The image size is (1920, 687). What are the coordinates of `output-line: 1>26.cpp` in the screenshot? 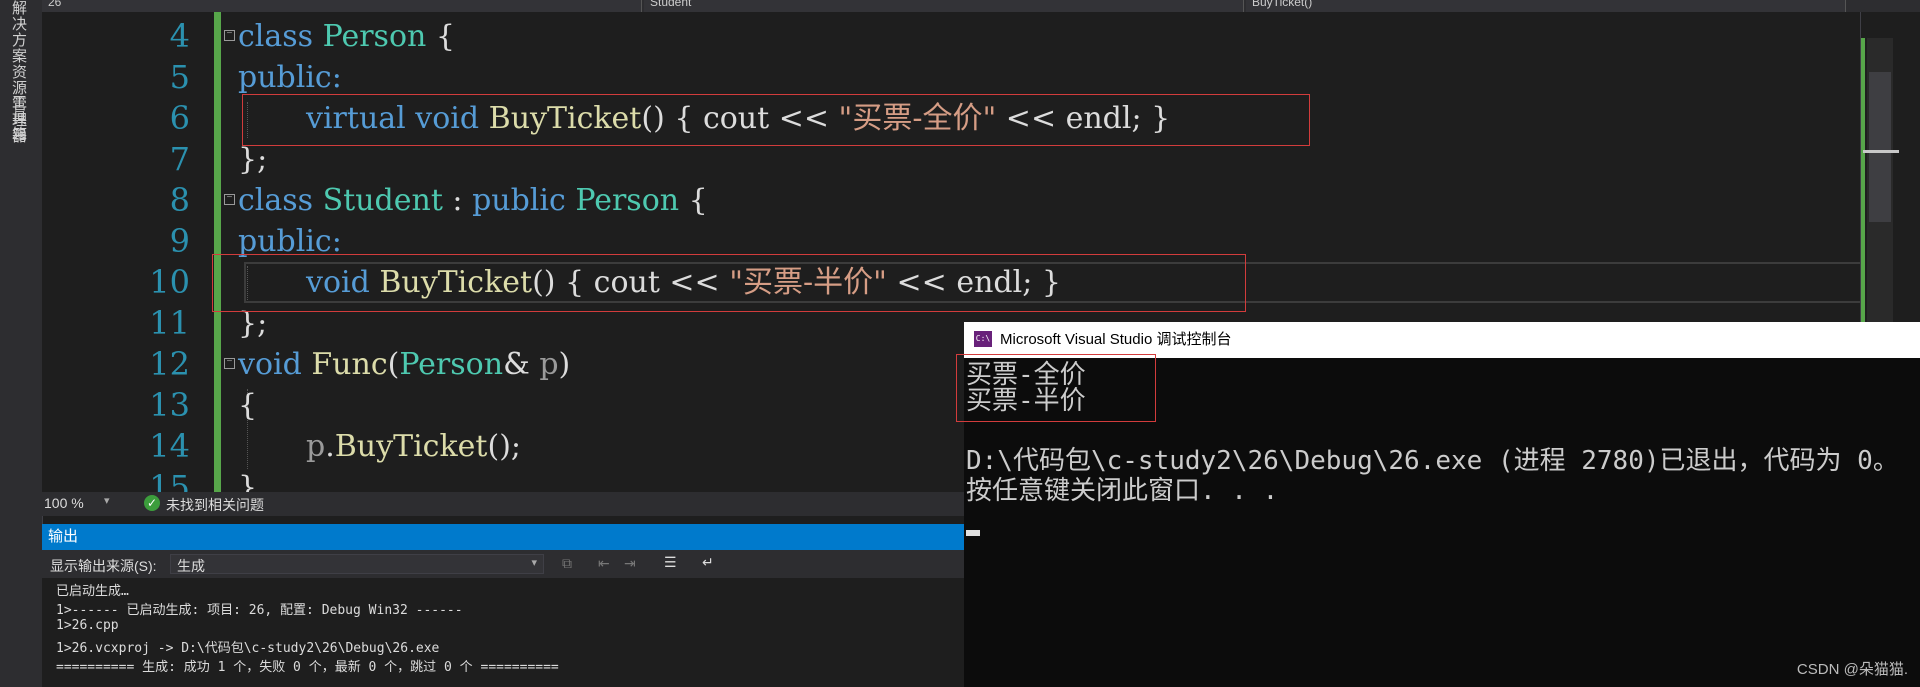 It's located at (87, 625).